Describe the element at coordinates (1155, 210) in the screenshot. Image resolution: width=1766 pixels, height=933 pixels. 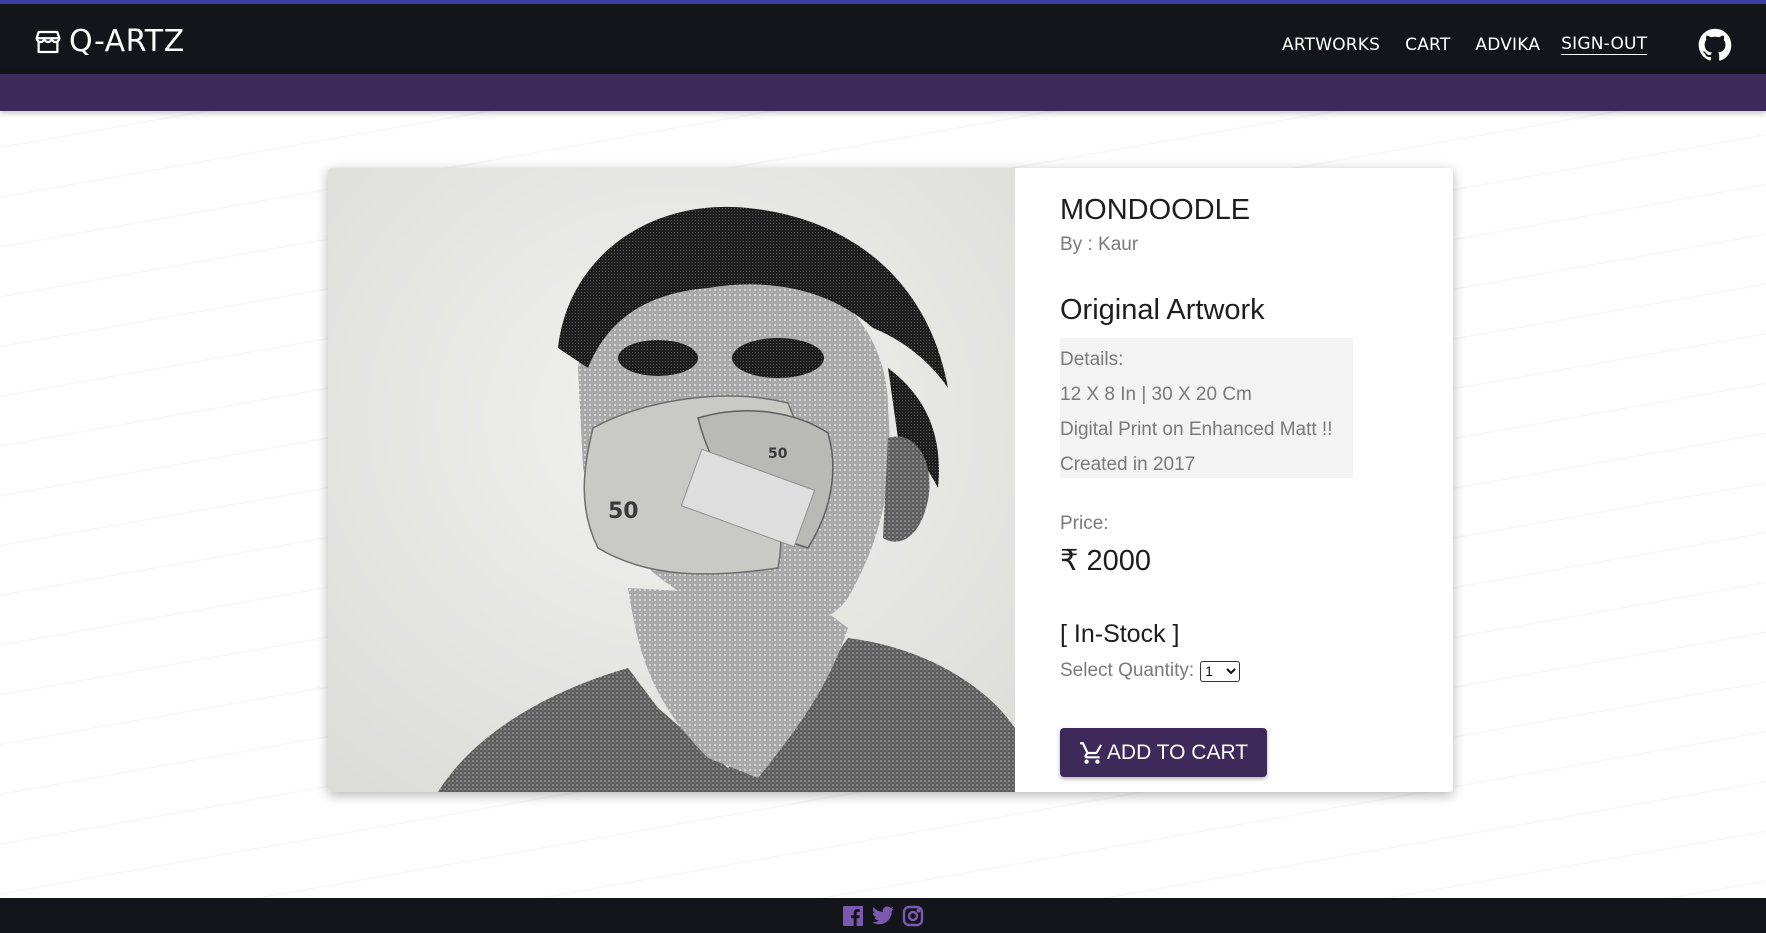
I see `product-title: MONDOODLE` at that location.